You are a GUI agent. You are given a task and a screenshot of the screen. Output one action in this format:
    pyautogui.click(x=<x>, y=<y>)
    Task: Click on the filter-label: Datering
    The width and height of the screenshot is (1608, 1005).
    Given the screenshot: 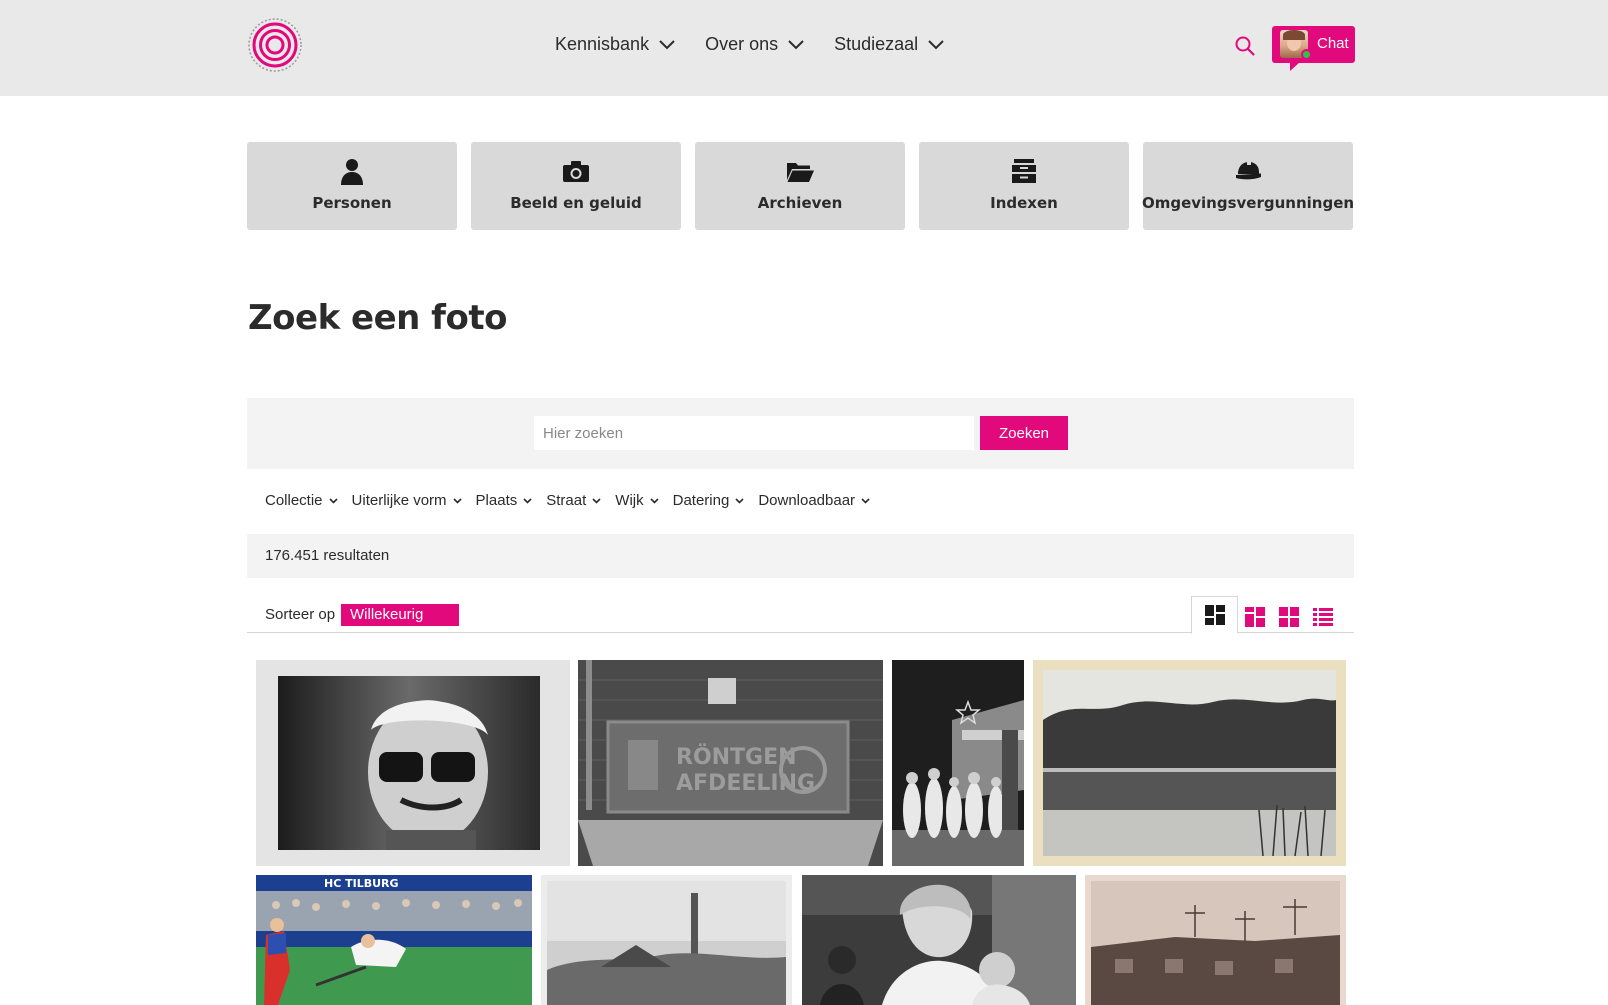 What is the action you would take?
    pyautogui.click(x=701, y=500)
    